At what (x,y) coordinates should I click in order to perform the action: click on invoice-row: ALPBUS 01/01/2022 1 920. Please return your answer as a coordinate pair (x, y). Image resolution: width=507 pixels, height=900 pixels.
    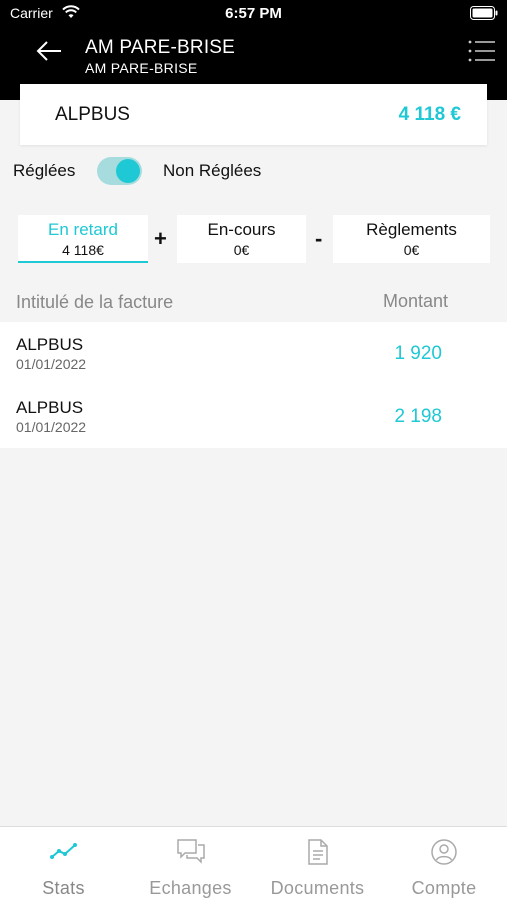
    Looking at the image, I should click on (253, 353).